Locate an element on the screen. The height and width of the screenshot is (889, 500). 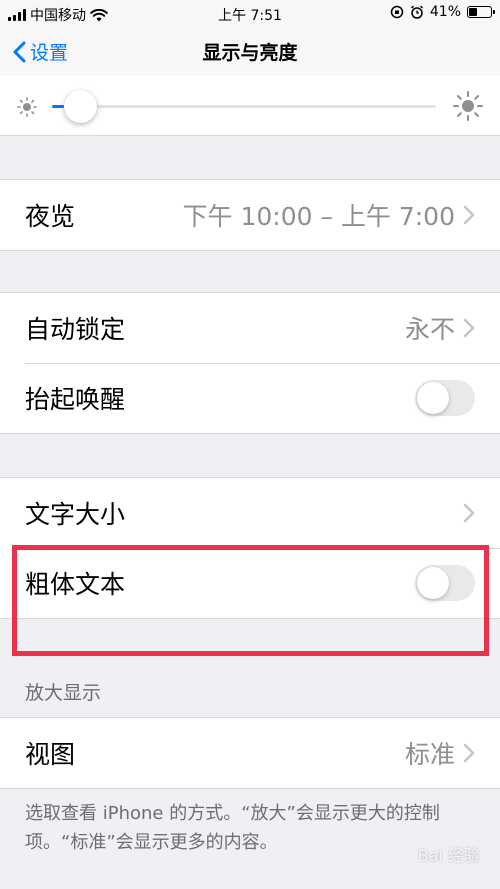
text-size-row: 文字大小 is located at coordinates (250, 513).